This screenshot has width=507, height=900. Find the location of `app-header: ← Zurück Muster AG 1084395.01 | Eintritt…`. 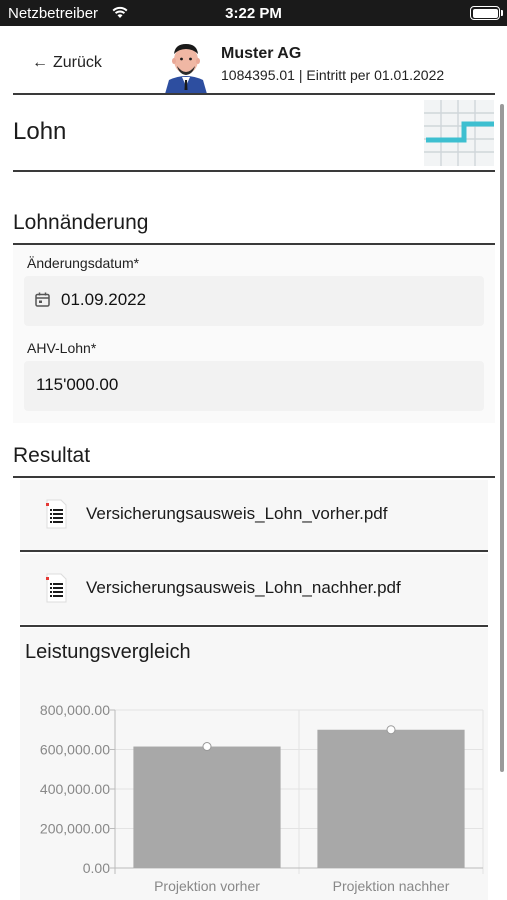

app-header: ← Zurück Muster AG 1084395.01 | Eintritt… is located at coordinates (253, 60).